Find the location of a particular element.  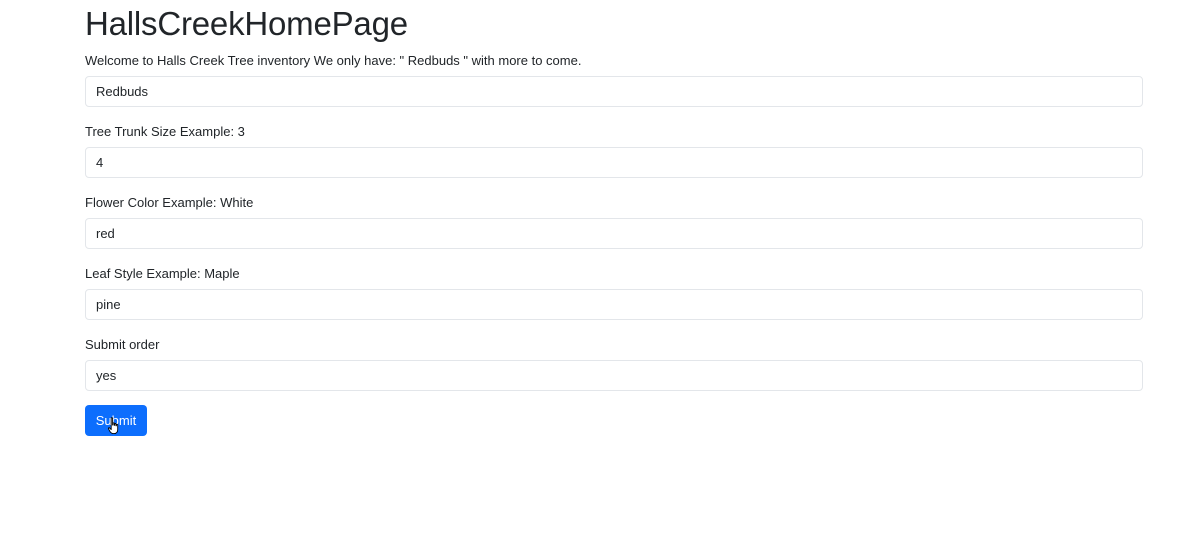

flower-color-input is located at coordinates (614, 233).